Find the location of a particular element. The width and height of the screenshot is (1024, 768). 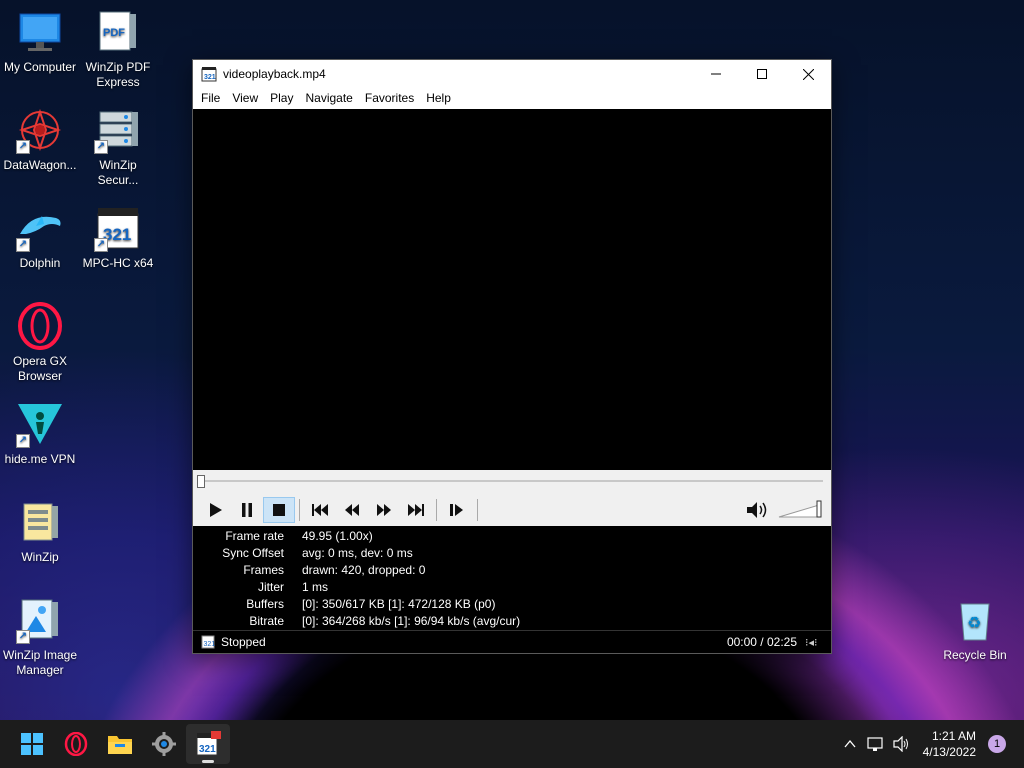

rewind-button is located at coordinates (352, 510).